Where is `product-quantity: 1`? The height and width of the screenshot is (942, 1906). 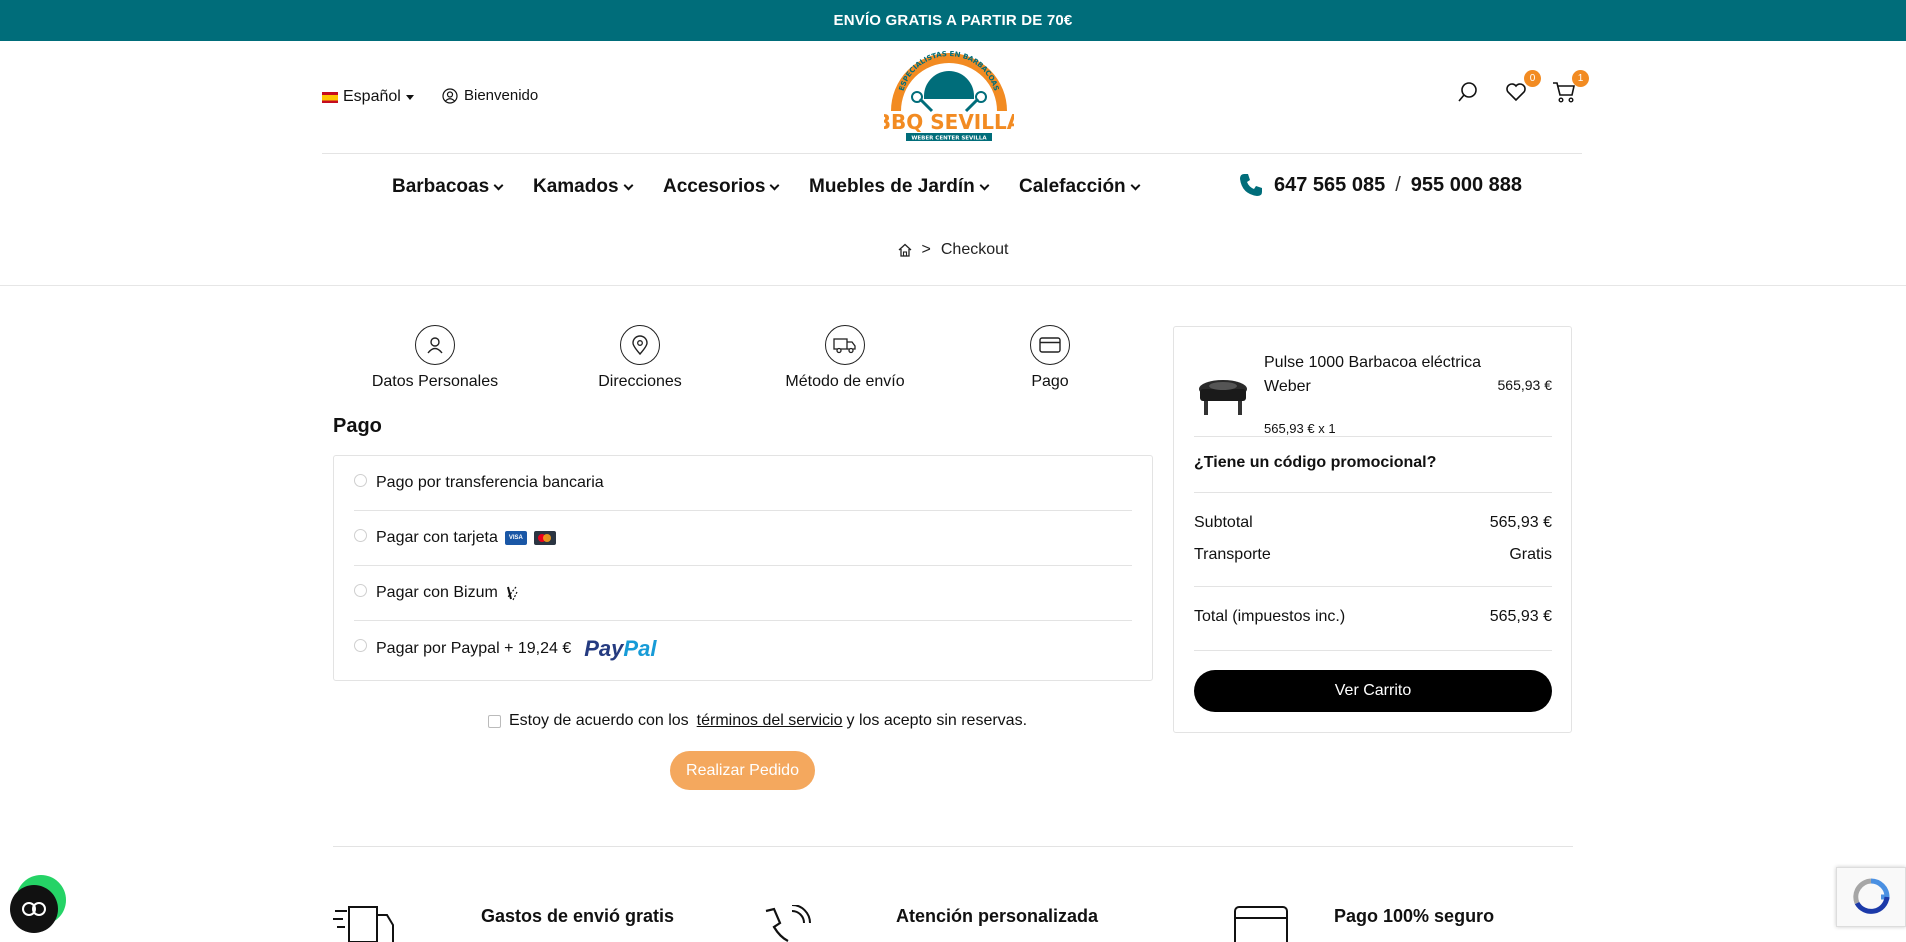
product-quantity: 1 is located at coordinates (1332, 428).